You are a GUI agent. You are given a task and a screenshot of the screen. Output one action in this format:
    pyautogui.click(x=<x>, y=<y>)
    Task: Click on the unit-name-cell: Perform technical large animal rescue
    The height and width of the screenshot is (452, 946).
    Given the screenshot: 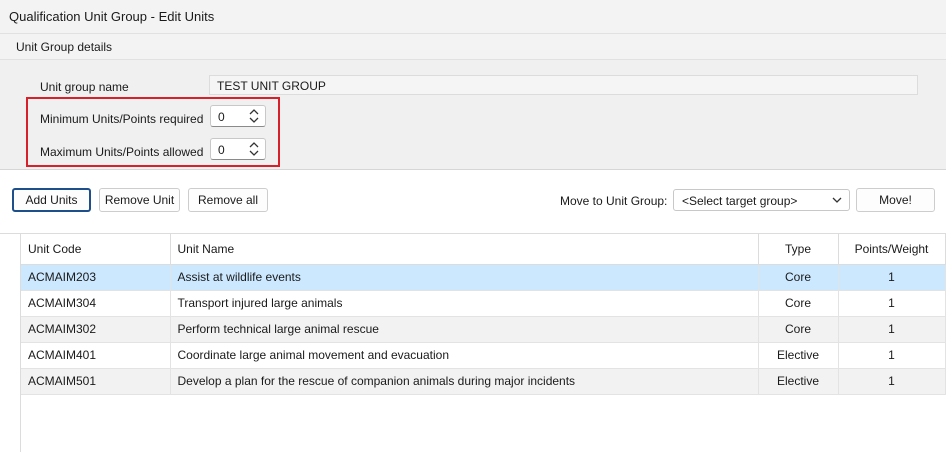 What is the action you would take?
    pyautogui.click(x=464, y=329)
    